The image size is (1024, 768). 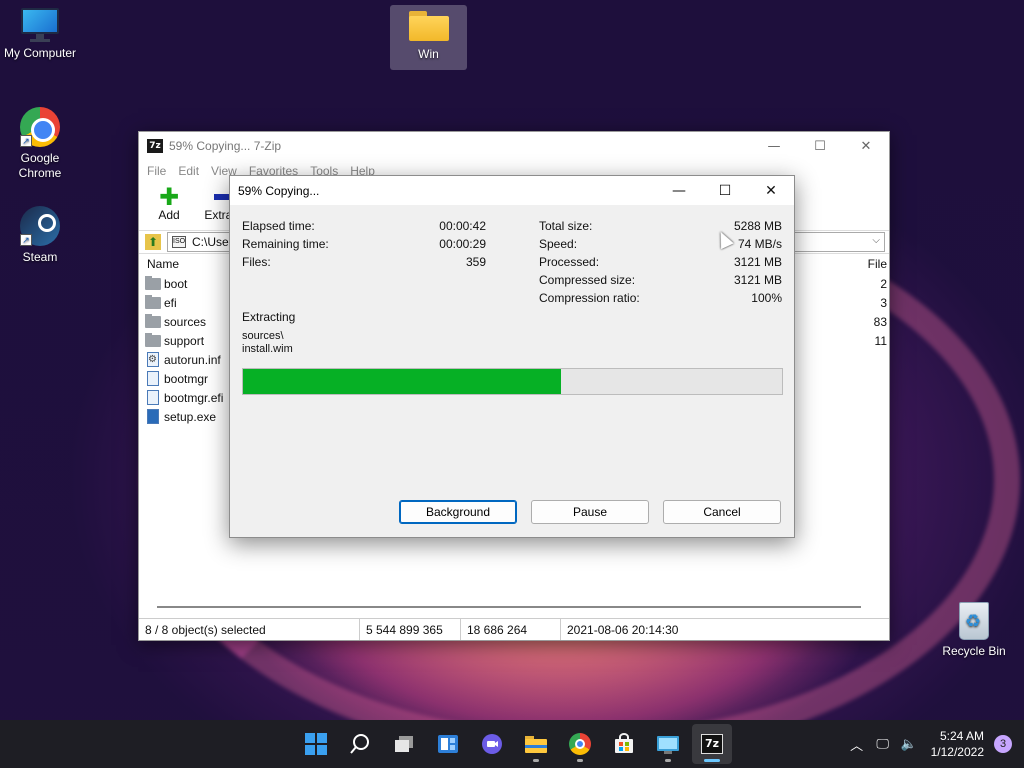 I want to click on chevron-down-icon: ⌵, so click(x=876, y=240).